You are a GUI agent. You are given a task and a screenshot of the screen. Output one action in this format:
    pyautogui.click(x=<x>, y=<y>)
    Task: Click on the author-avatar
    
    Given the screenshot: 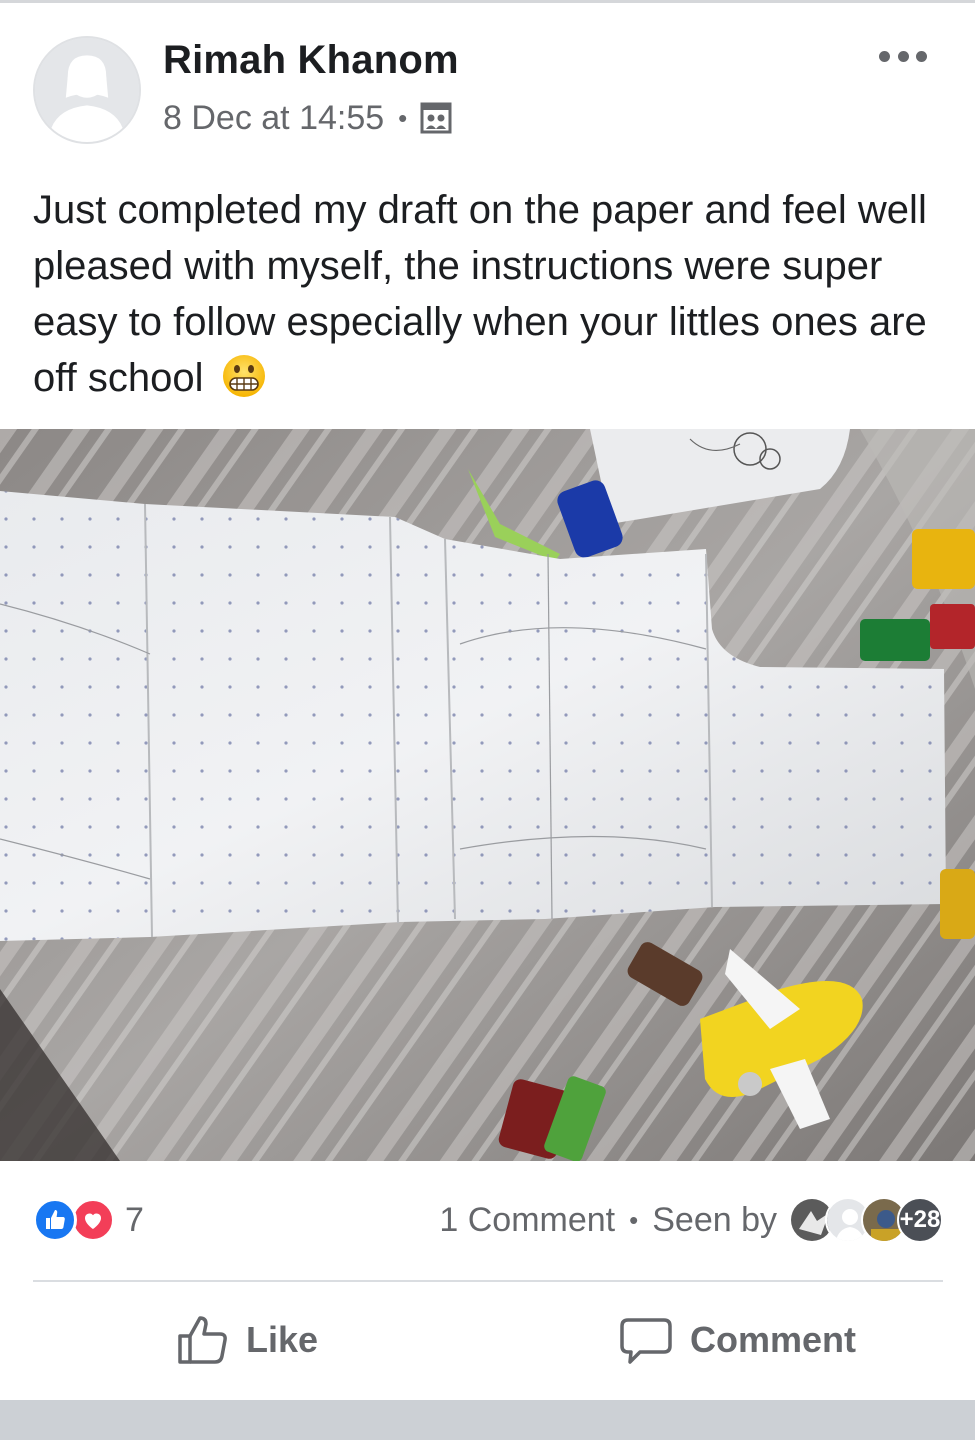 What is the action you would take?
    pyautogui.click(x=87, y=90)
    